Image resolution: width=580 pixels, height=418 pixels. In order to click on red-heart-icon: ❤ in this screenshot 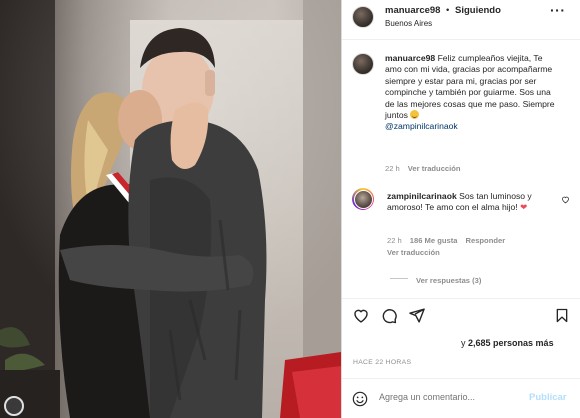, I will do `click(524, 207)`.